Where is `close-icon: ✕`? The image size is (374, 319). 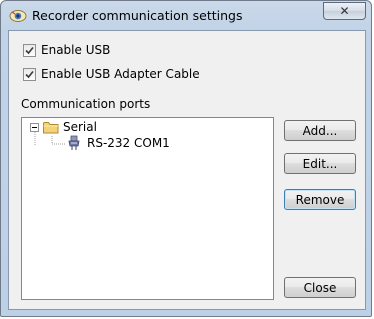 close-icon: ✕ is located at coordinates (344, 11).